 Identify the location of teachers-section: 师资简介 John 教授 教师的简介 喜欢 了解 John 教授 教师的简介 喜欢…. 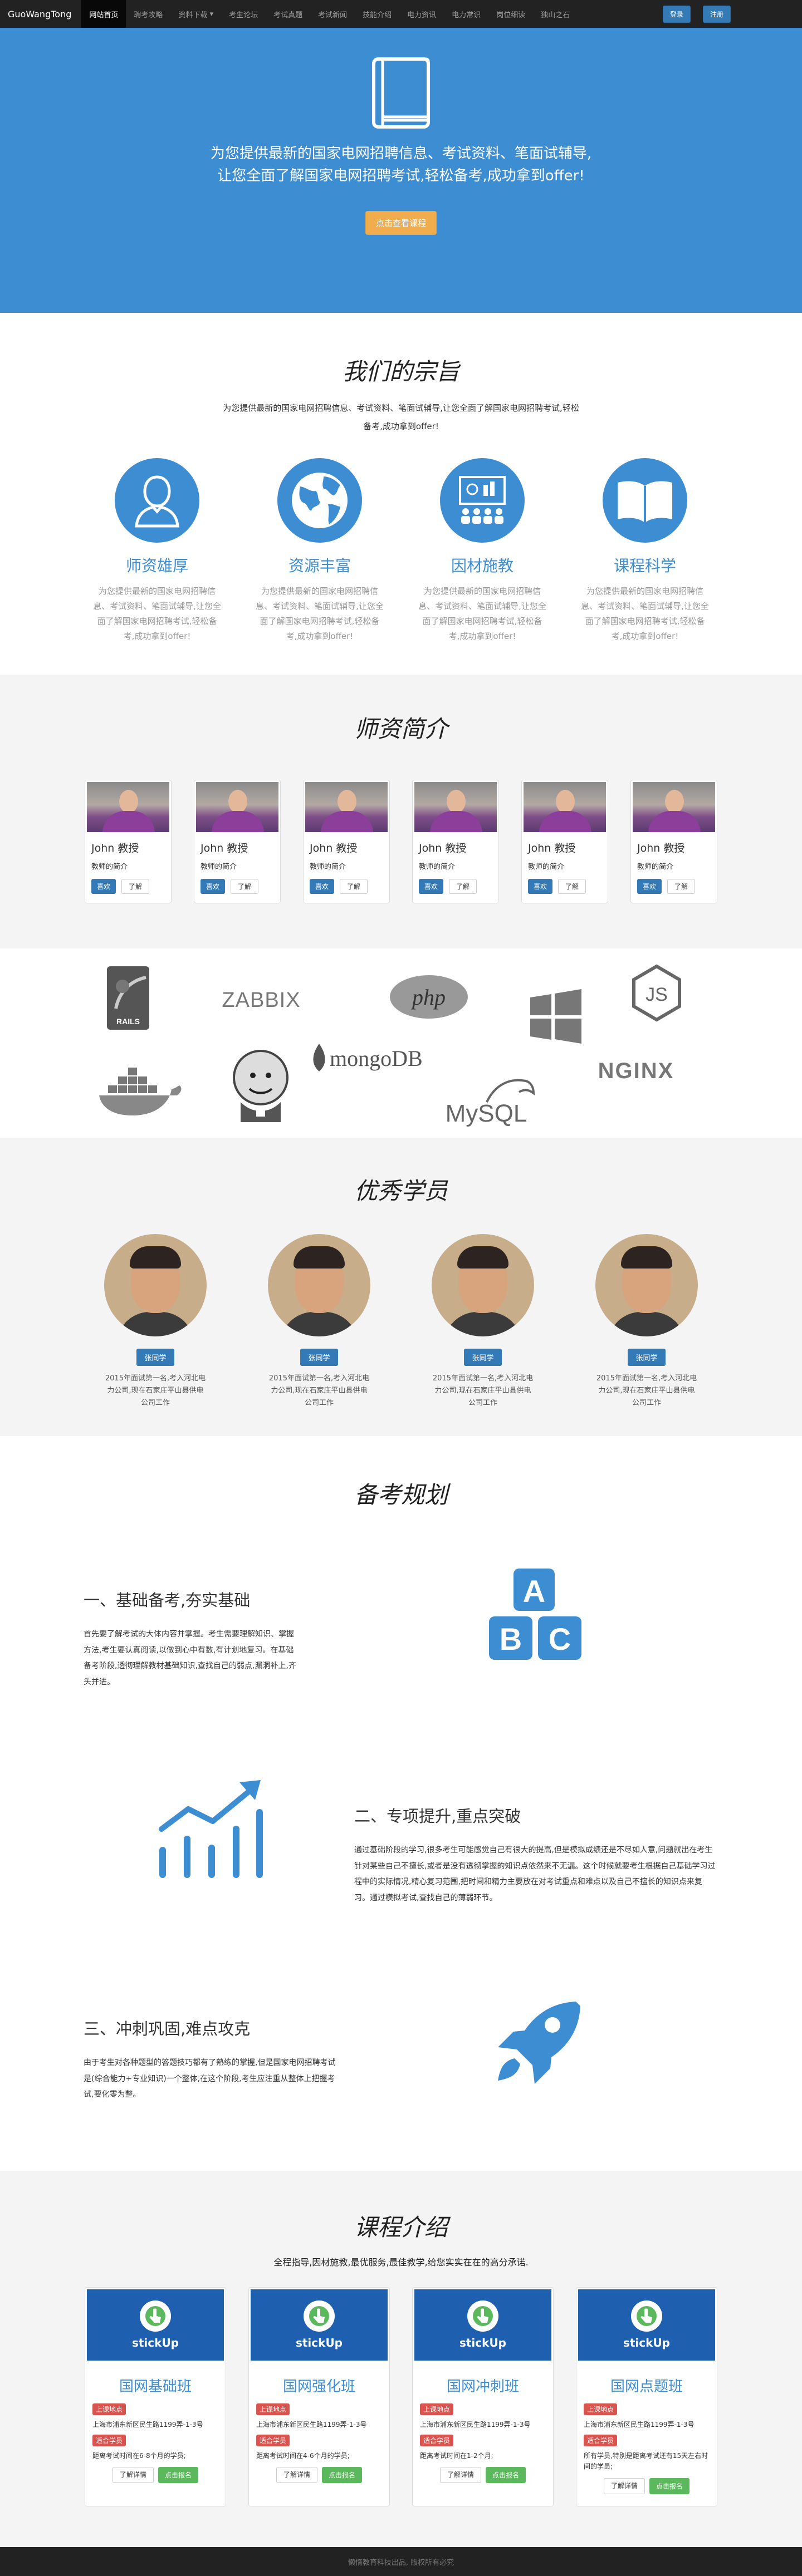
(401, 811).